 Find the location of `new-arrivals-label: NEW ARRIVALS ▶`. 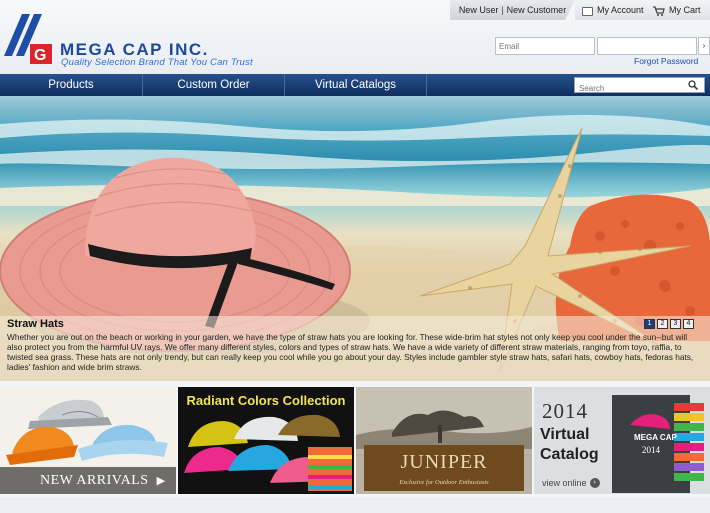

new-arrivals-label: NEW ARRIVALS ▶ is located at coordinates (88, 480).